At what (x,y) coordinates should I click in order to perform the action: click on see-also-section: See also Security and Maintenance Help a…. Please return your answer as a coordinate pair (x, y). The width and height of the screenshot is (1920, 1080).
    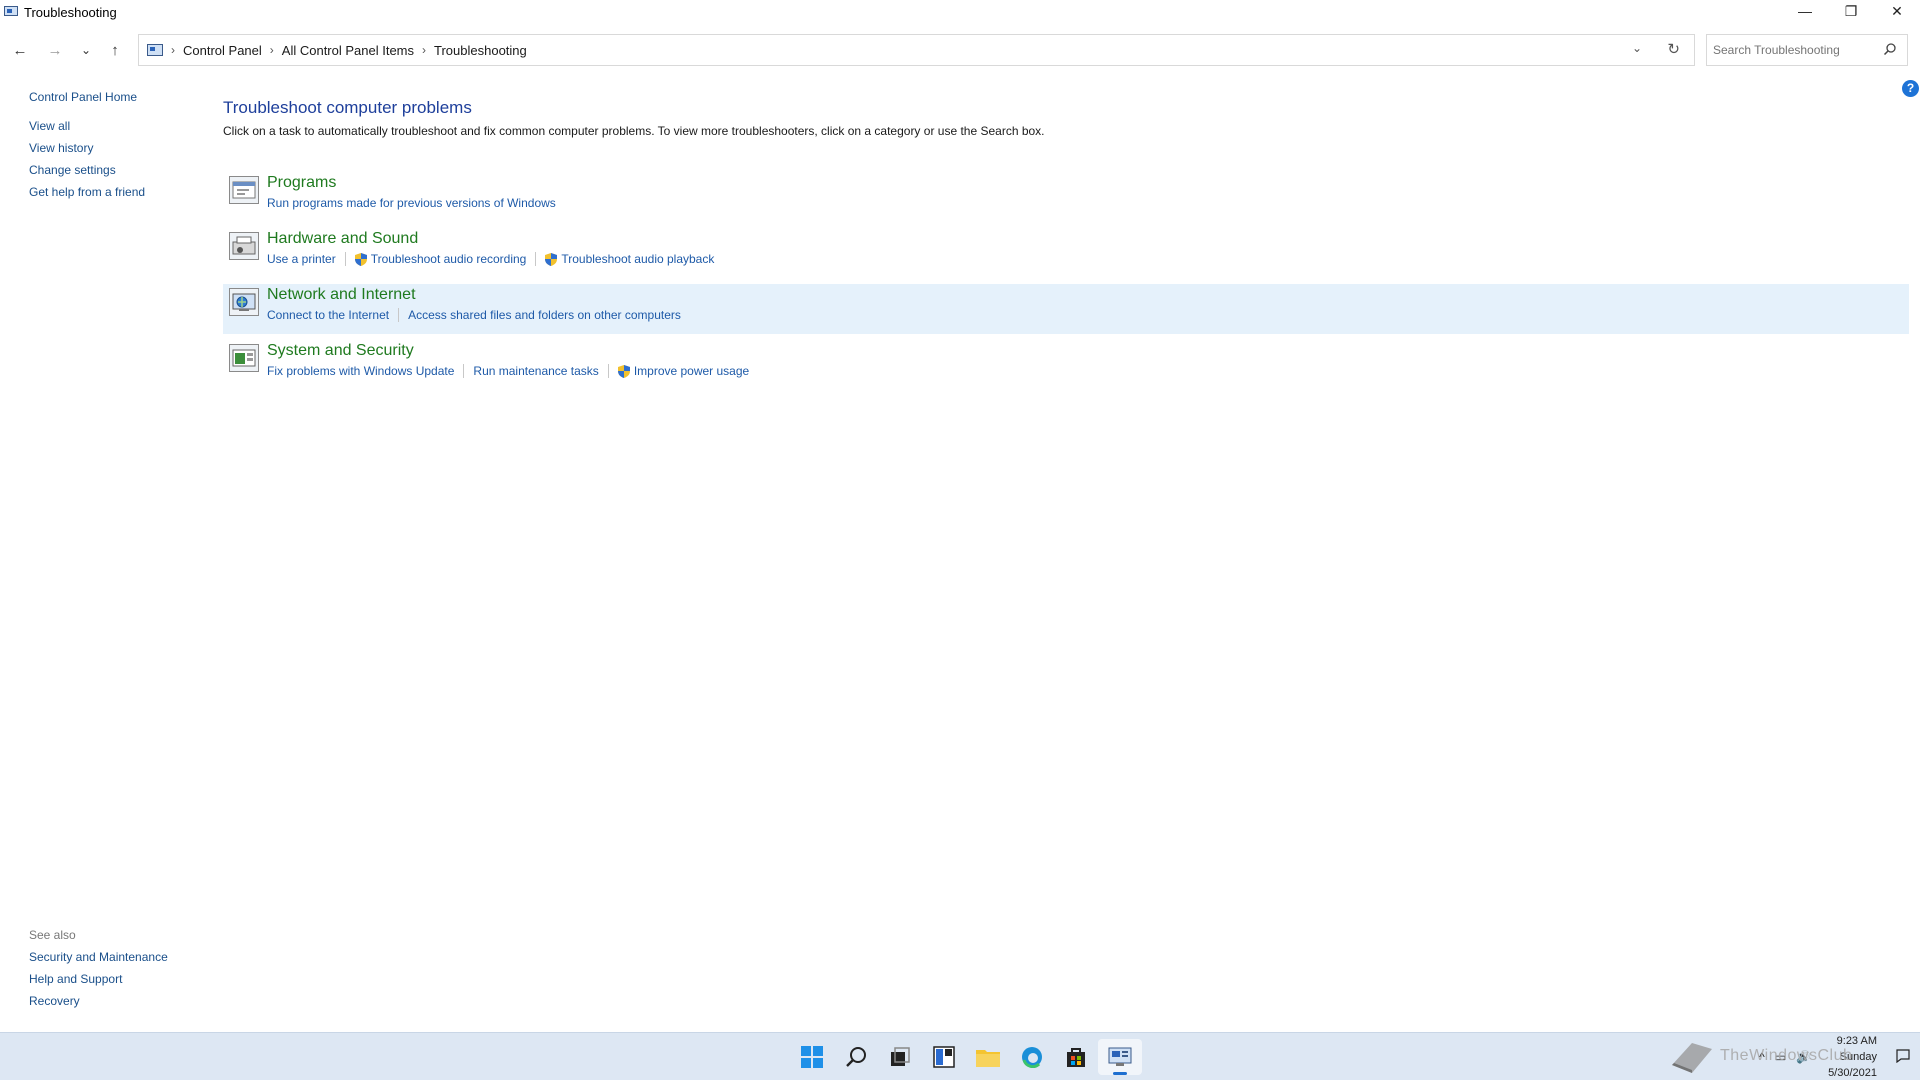
    Looking at the image, I should click on (98, 972).